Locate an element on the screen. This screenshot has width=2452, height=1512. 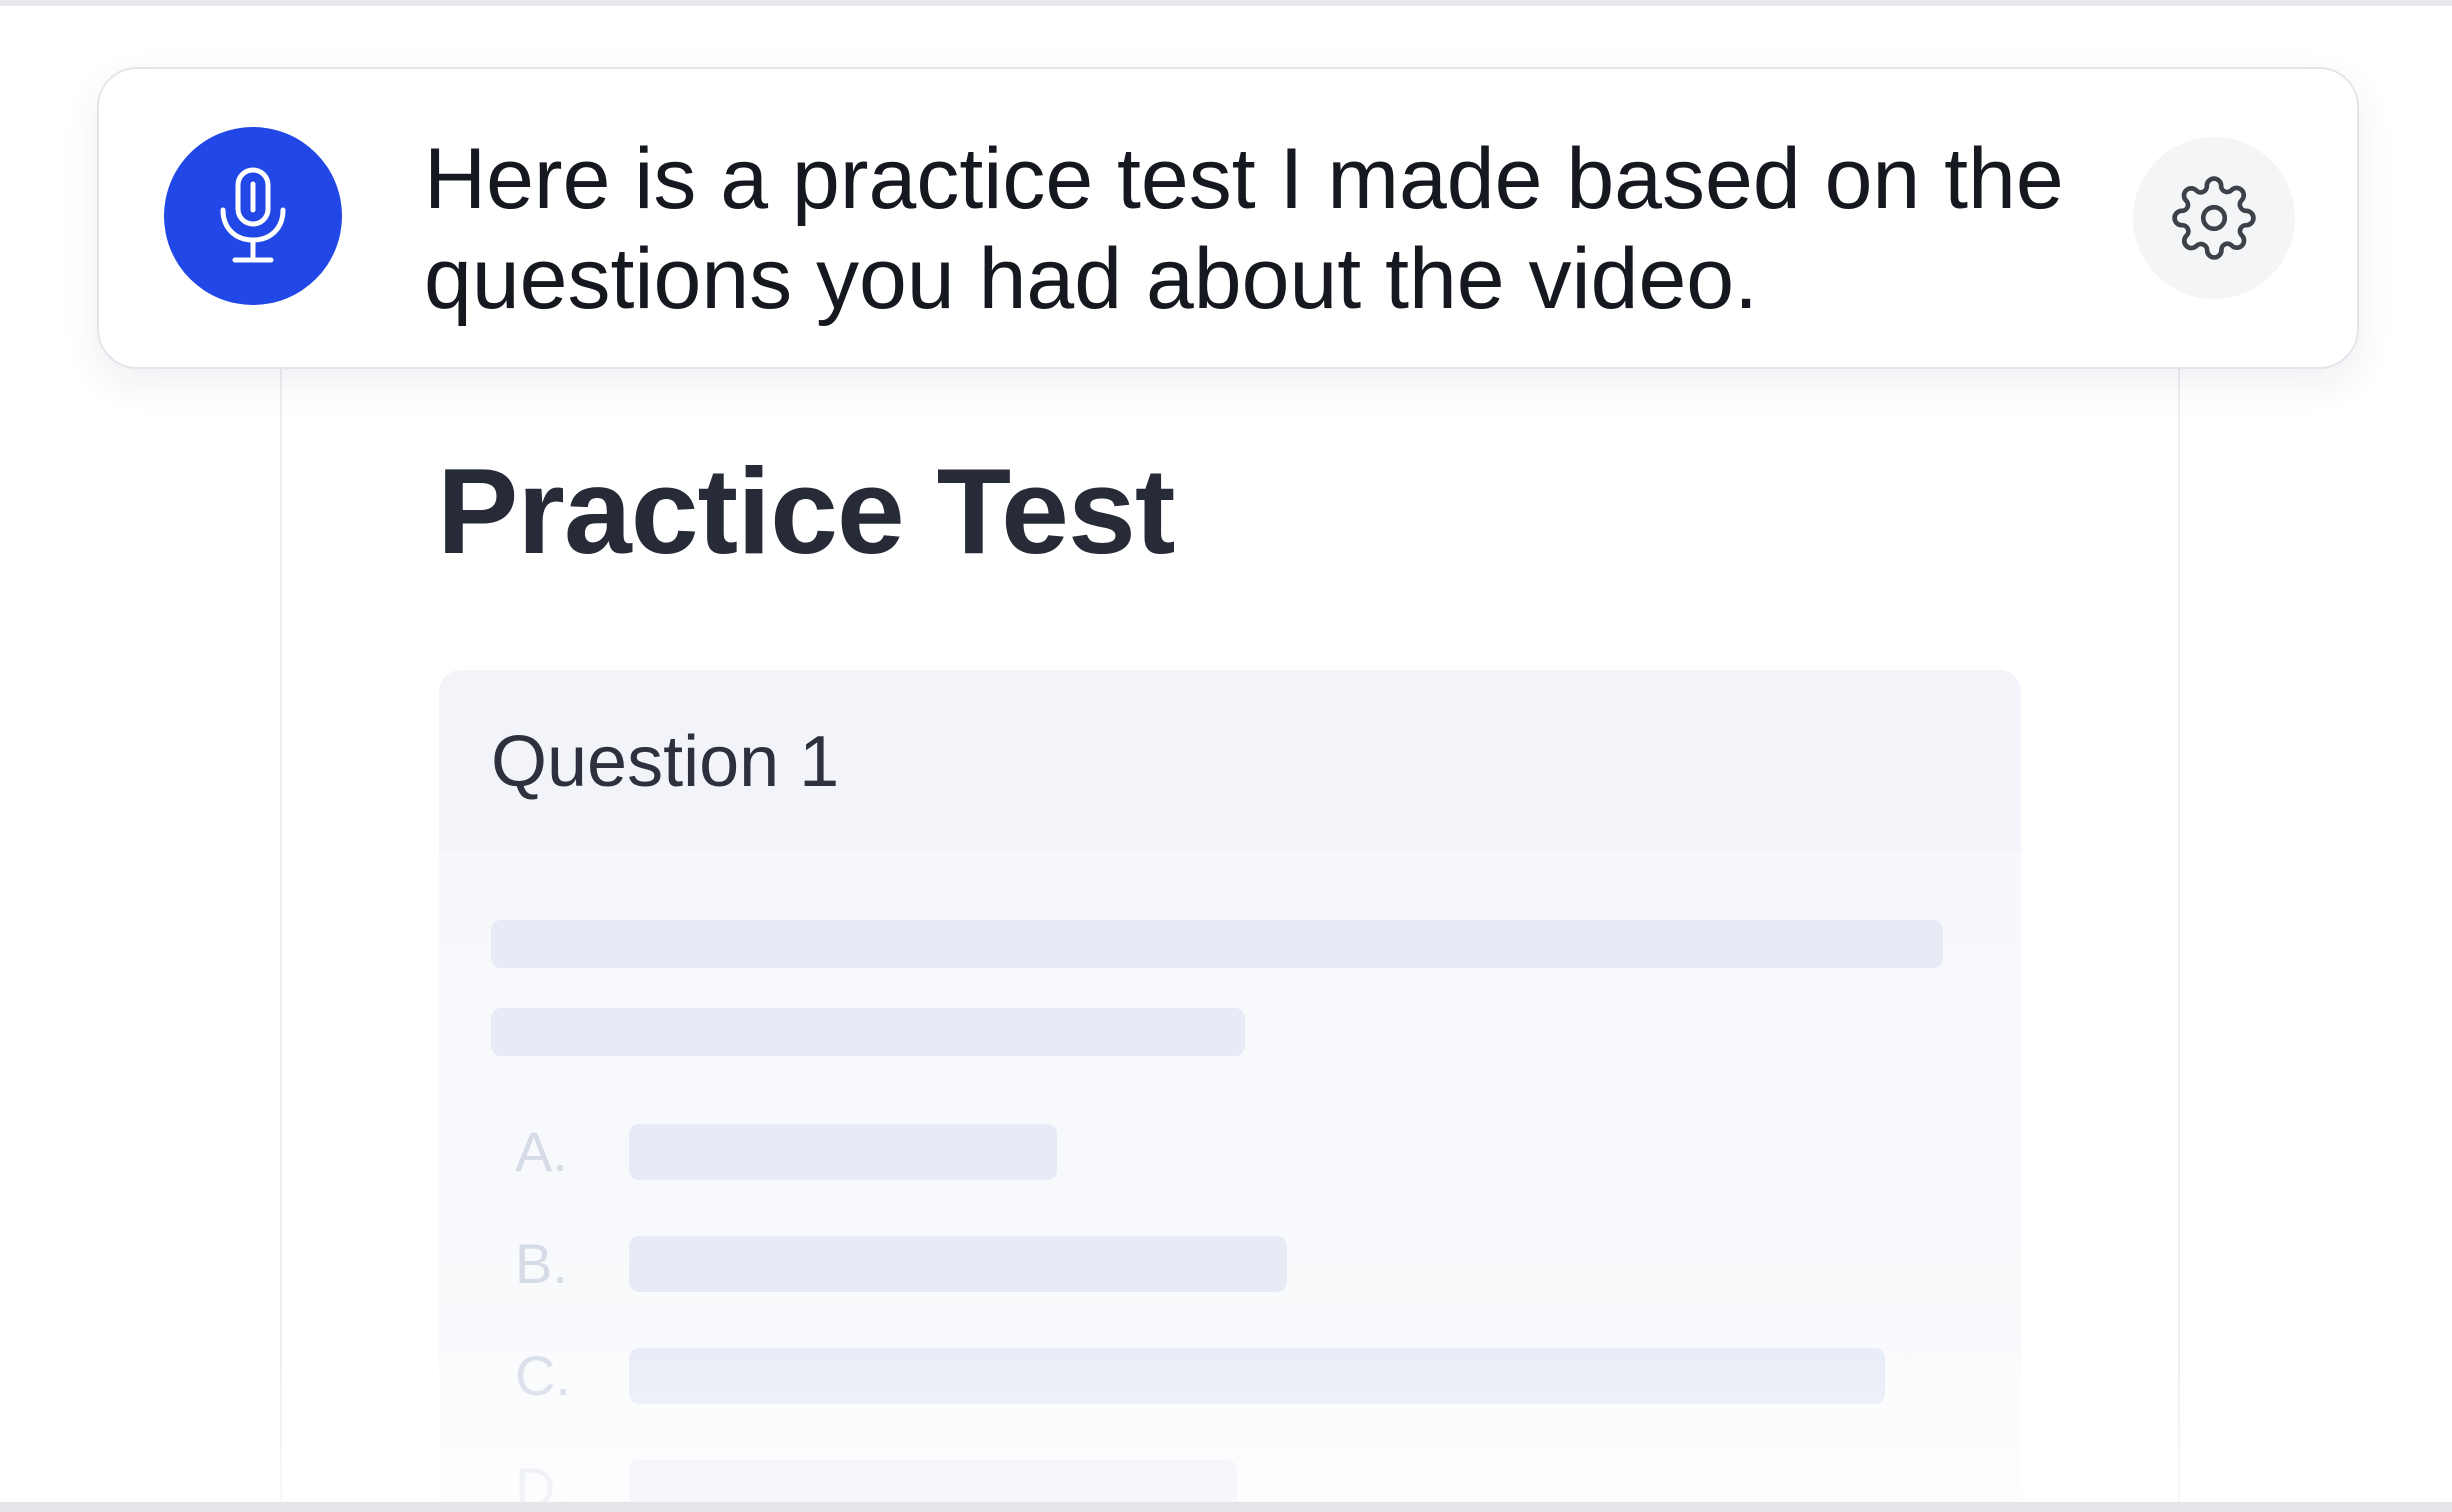
top-divider is located at coordinates (1226, 3).